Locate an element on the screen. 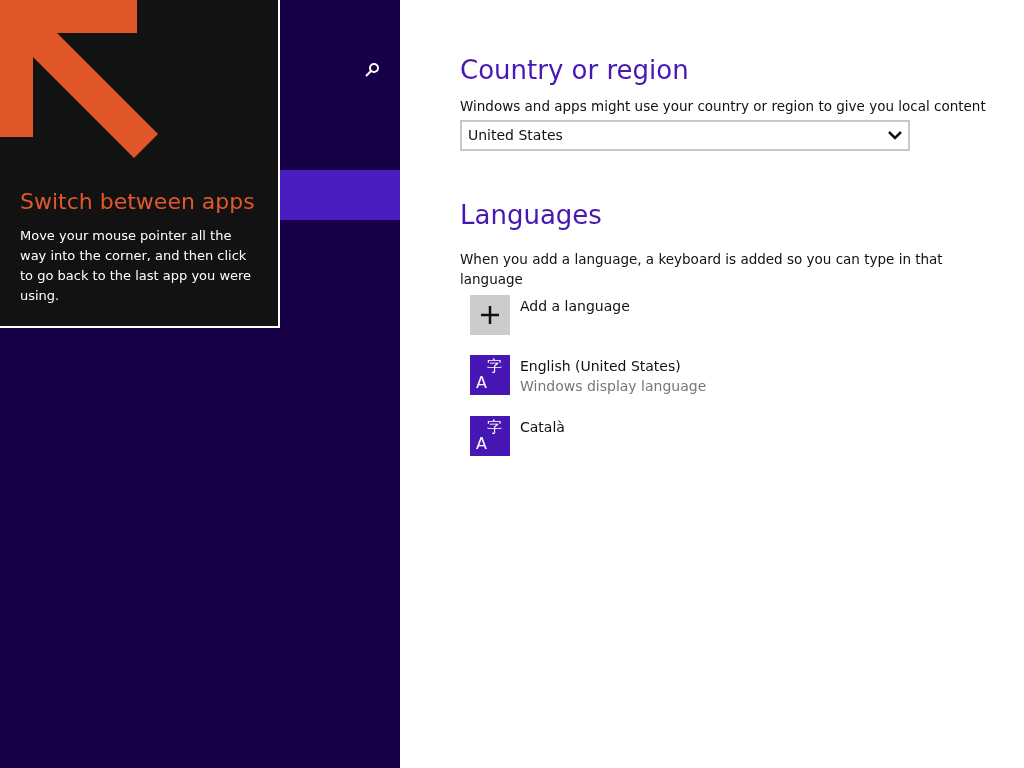 The height and width of the screenshot is (768, 1024). search-icon is located at coordinates (372, 70).